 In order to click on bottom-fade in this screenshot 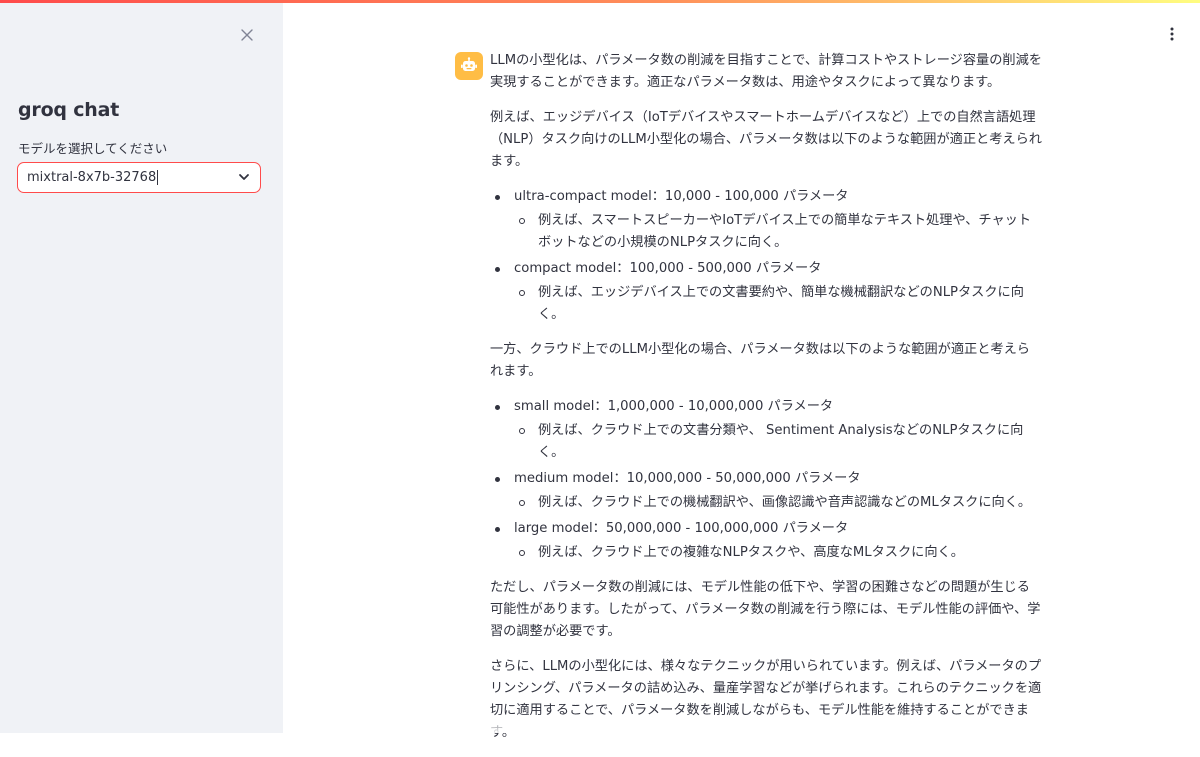, I will do `click(741, 723)`.